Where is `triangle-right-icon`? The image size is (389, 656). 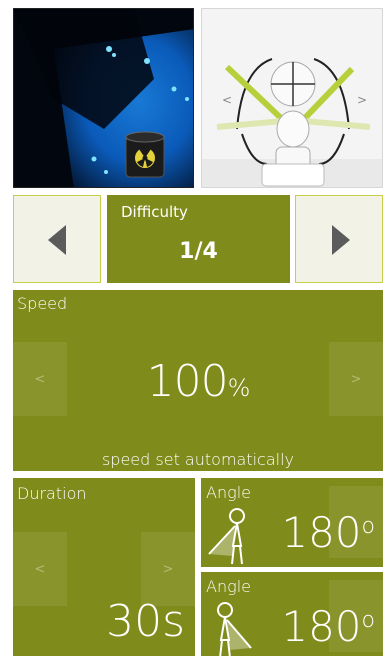
triangle-right-icon is located at coordinates (341, 240).